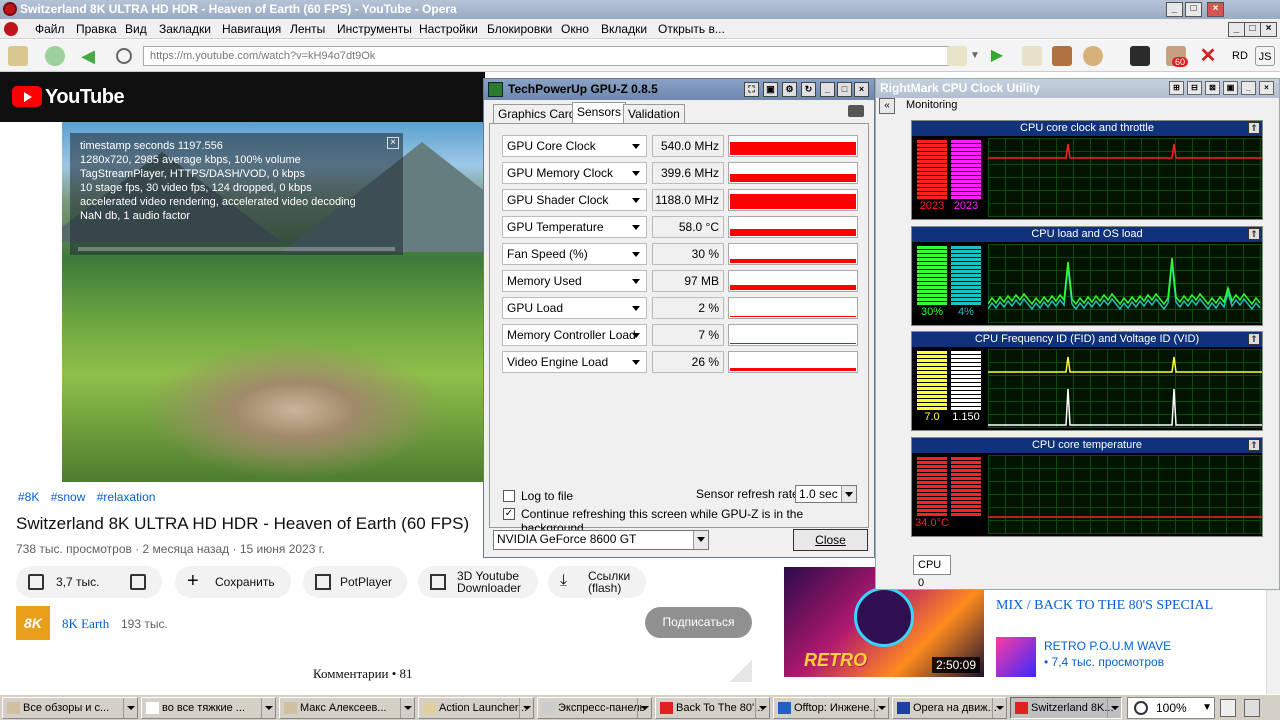 The width and height of the screenshot is (1280, 720). I want to click on sidebar-icon, so click(1032, 56).